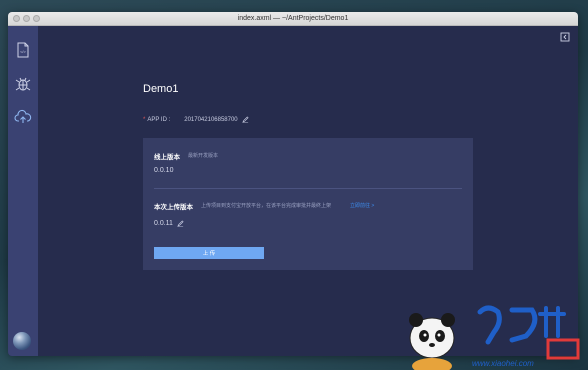 This screenshot has height=370, width=588. I want to click on sidebar-item-upload, so click(23, 117).